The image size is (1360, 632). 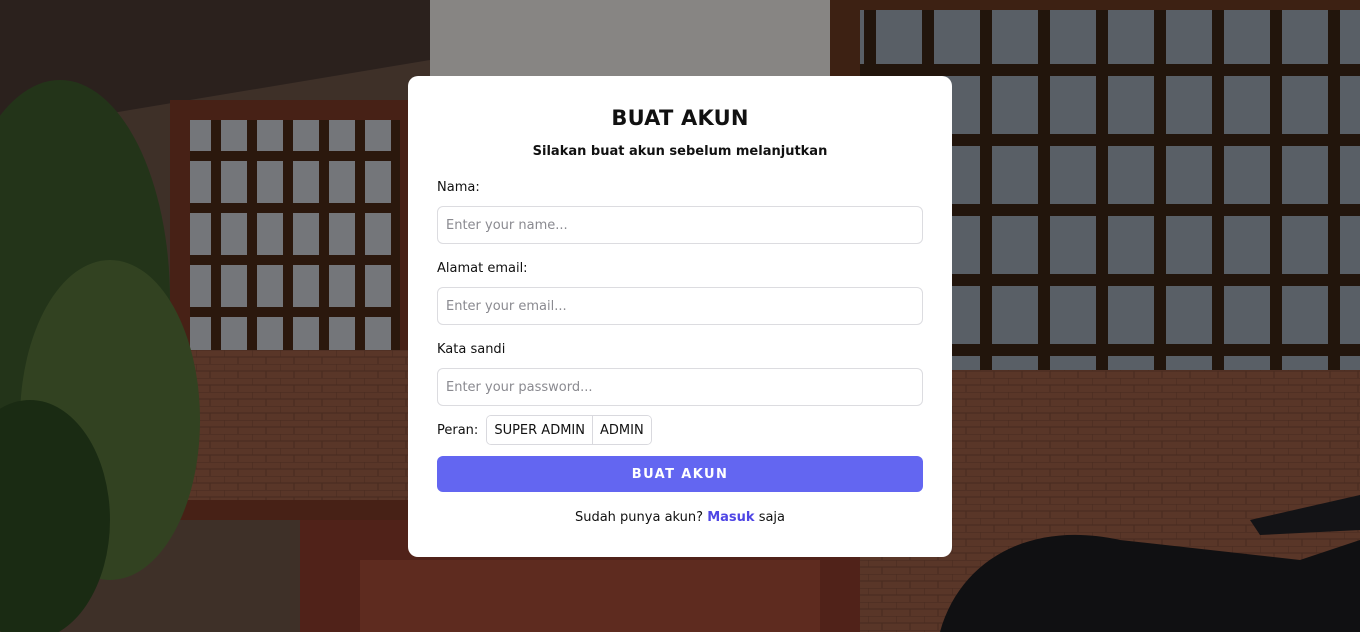 What do you see at coordinates (730, 517) in the screenshot?
I see `login-link: Masuk` at bounding box center [730, 517].